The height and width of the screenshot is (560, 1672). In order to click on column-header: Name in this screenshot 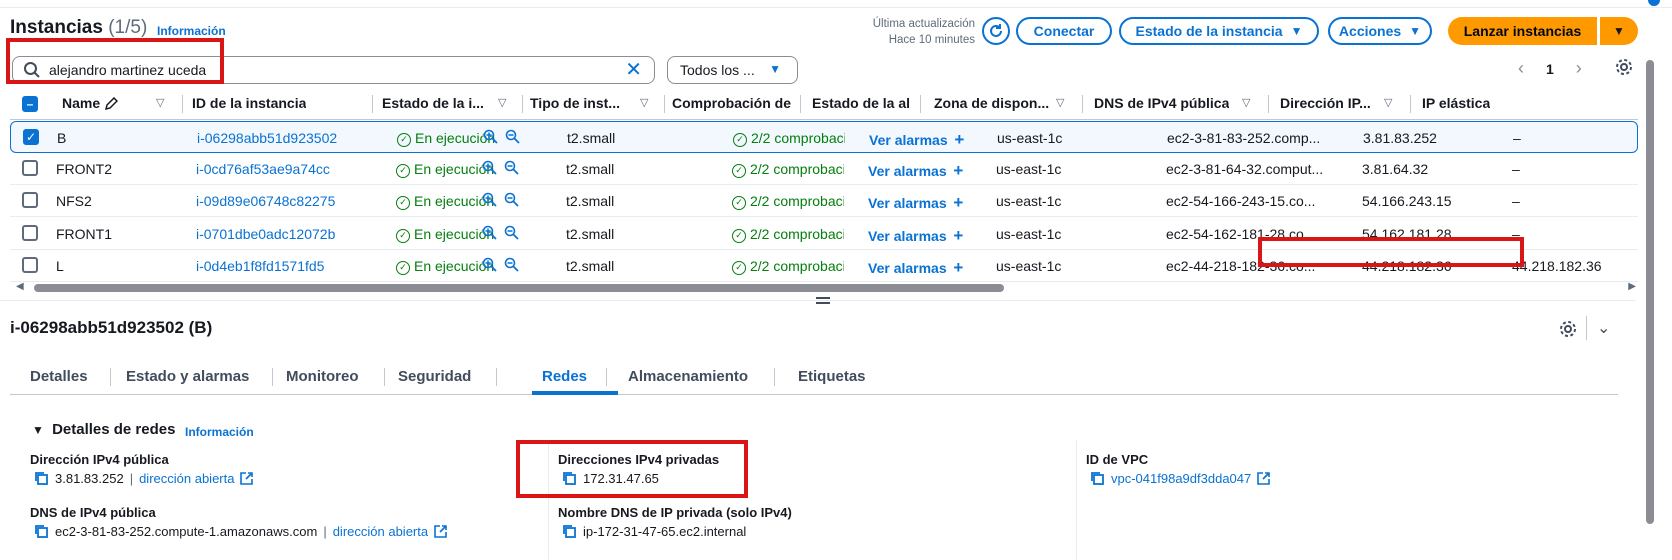, I will do `click(81, 103)`.